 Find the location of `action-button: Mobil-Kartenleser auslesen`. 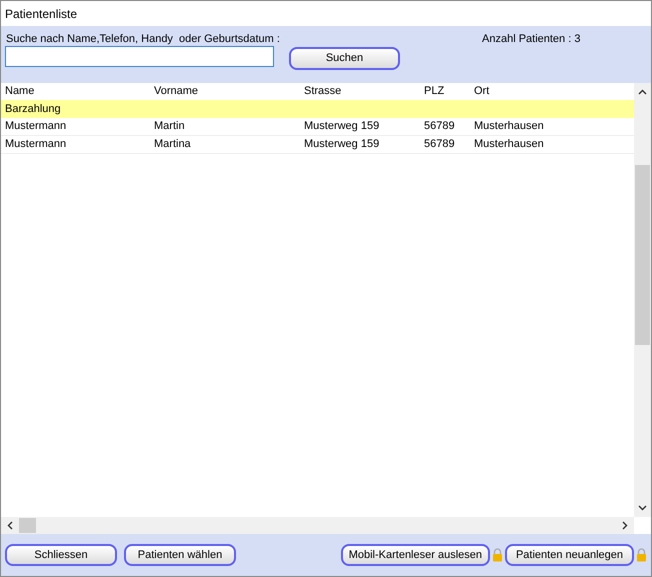

action-button: Mobil-Kartenleser auslesen is located at coordinates (415, 555).